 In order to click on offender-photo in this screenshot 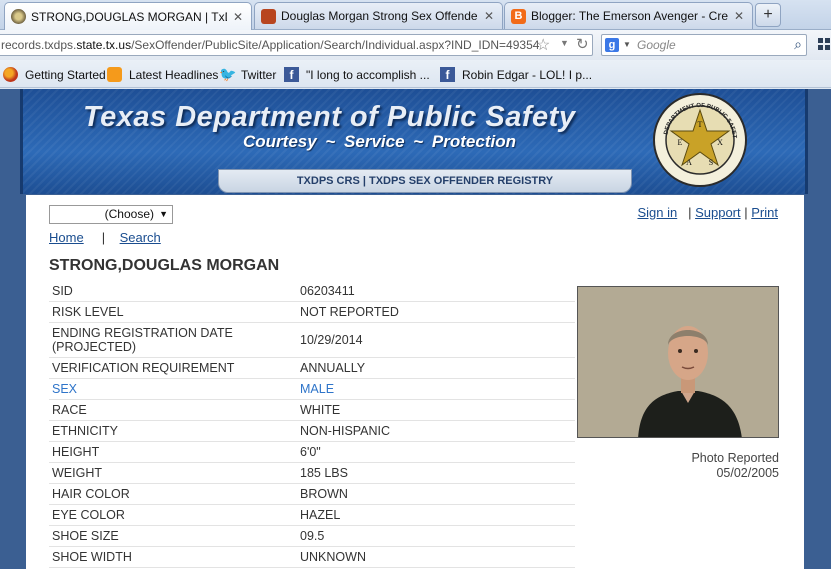, I will do `click(678, 362)`.